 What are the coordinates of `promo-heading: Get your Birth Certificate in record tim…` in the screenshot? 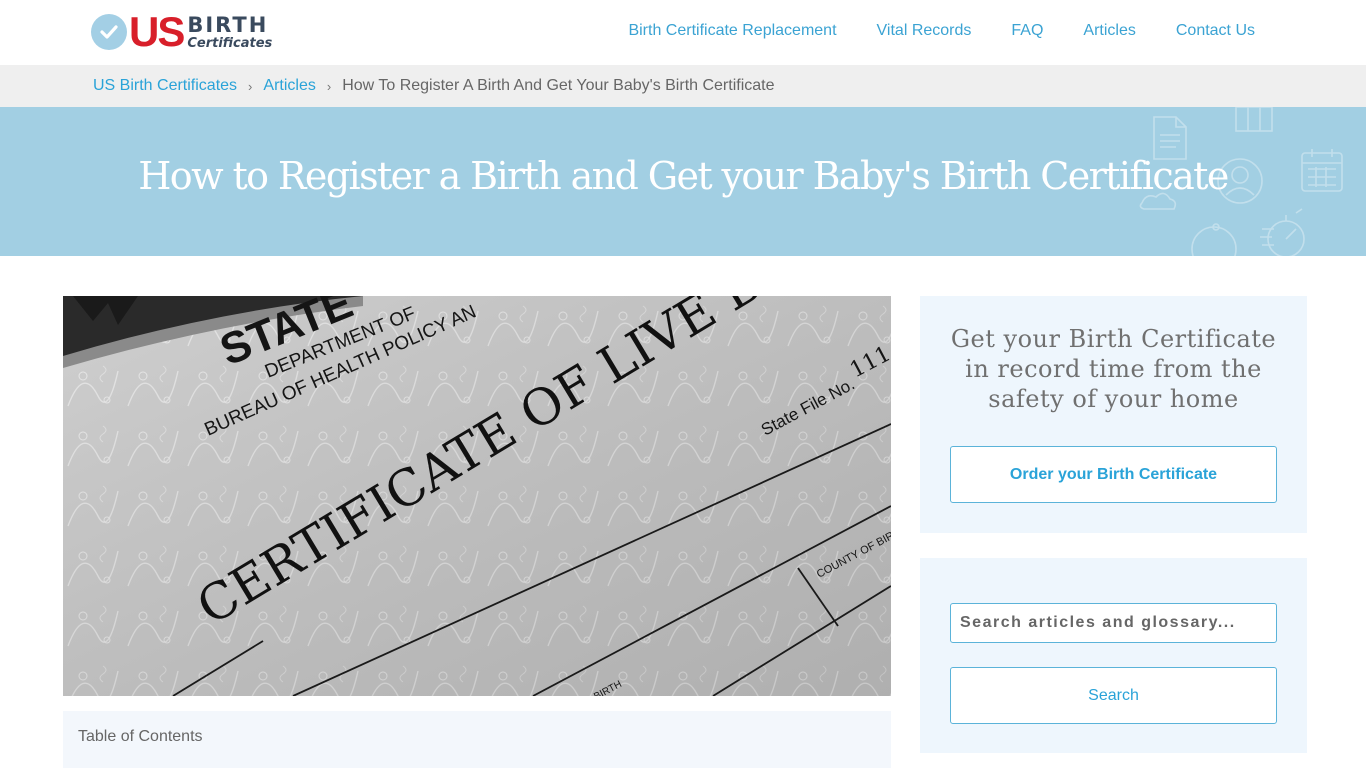 It's located at (1113, 369).